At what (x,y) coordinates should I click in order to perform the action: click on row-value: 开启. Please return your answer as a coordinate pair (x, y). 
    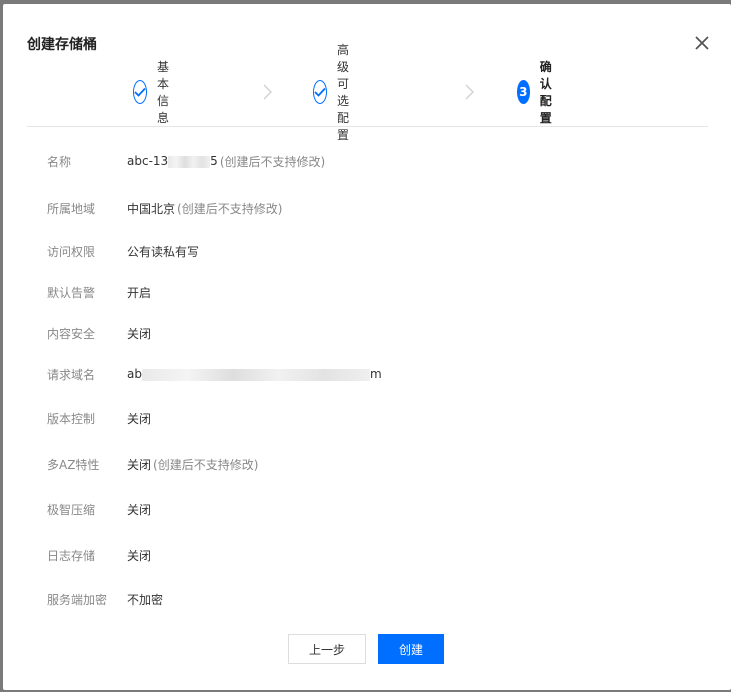
    Looking at the image, I should click on (139, 292).